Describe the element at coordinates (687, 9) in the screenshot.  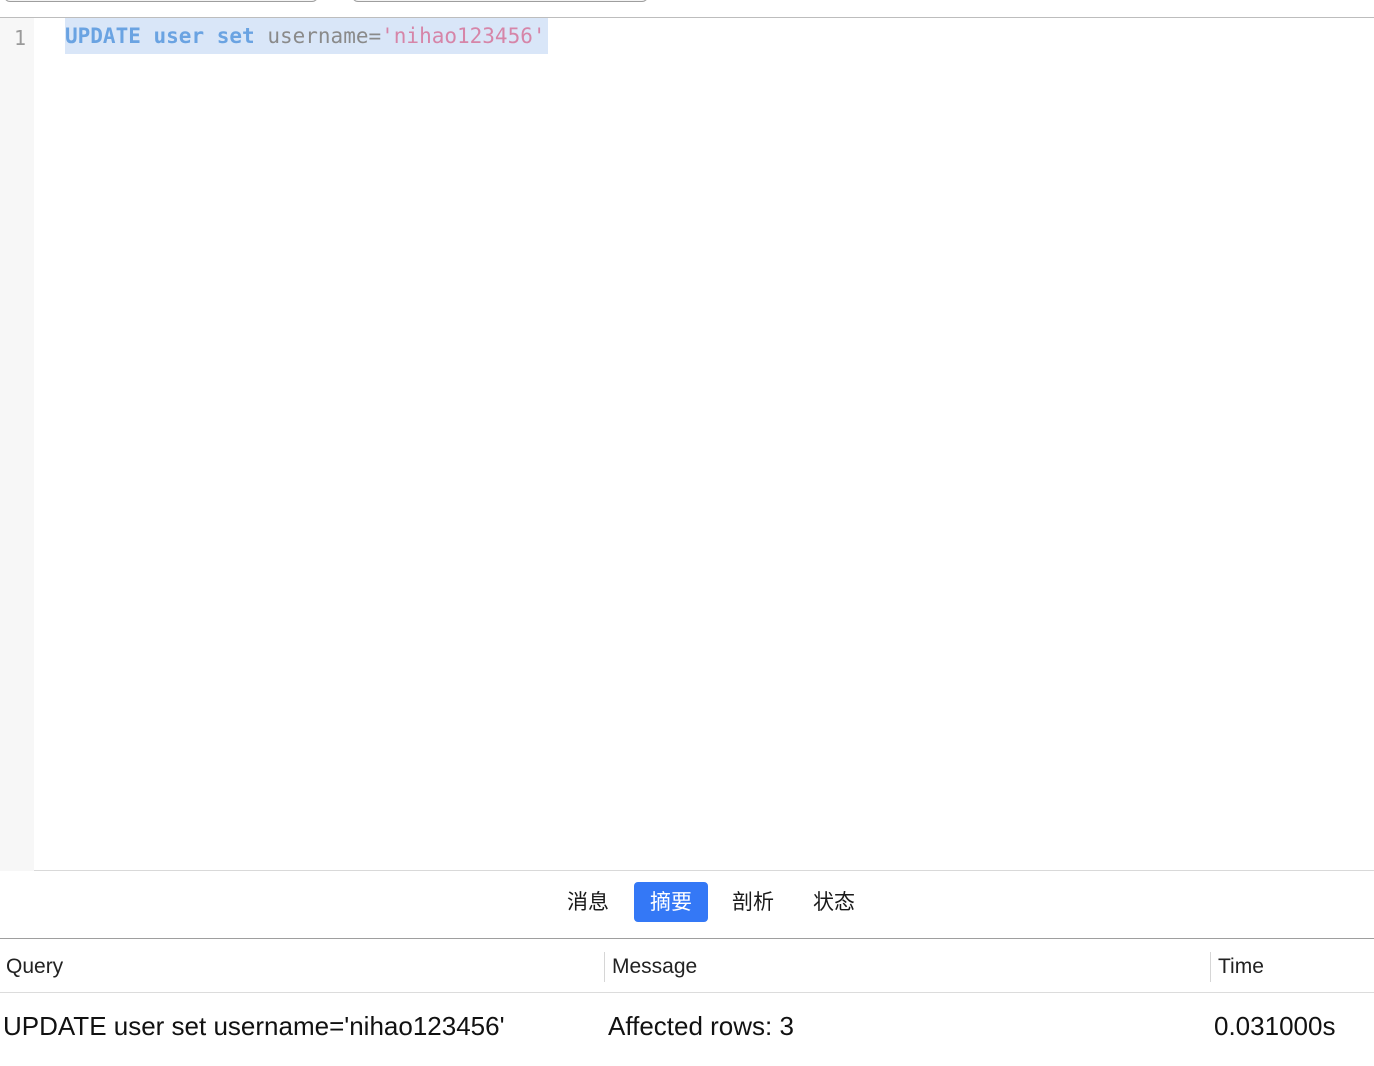
I see `toolbar-remnant` at that location.